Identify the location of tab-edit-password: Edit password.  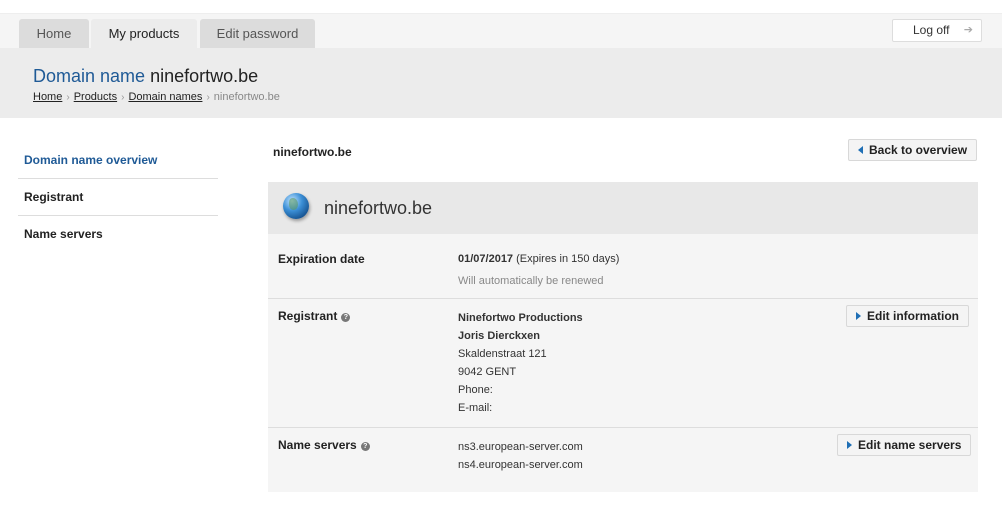
(257, 33).